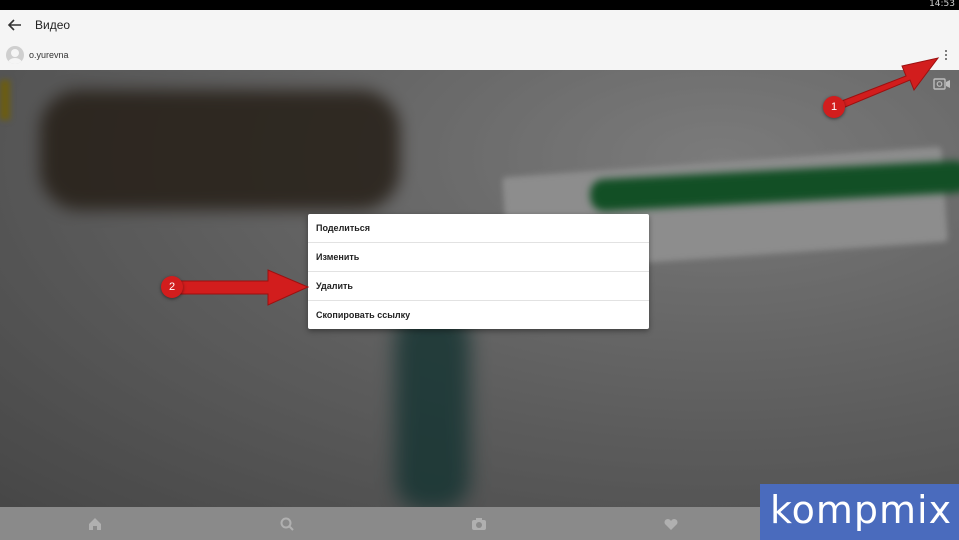  Describe the element at coordinates (95, 524) in the screenshot. I see `home-icon` at that location.